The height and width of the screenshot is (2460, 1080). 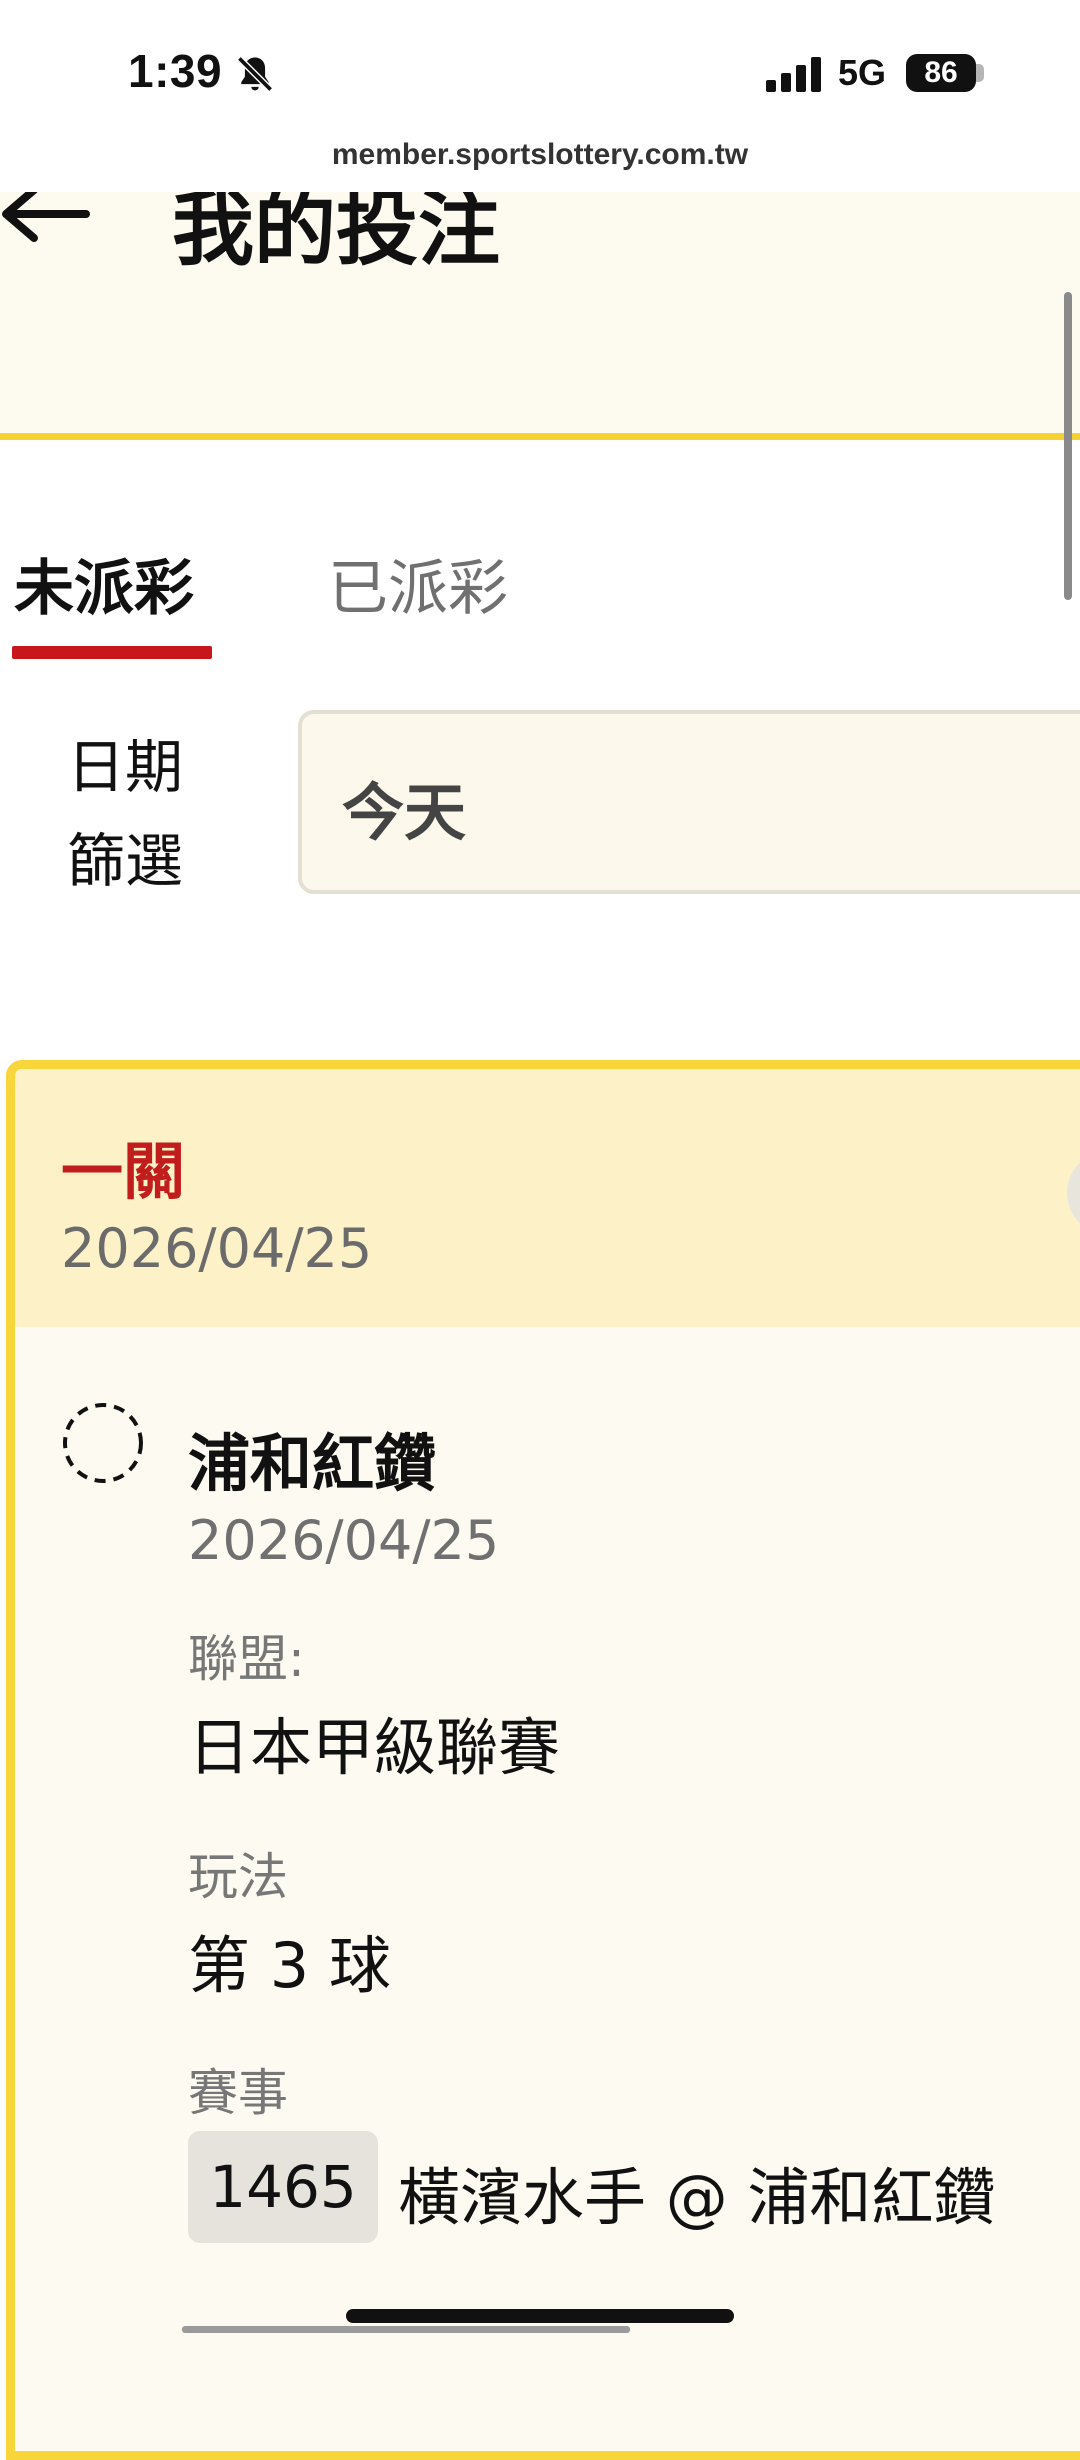 What do you see at coordinates (406, 2329) in the screenshot?
I see `bottom-scroll-indicator` at bounding box center [406, 2329].